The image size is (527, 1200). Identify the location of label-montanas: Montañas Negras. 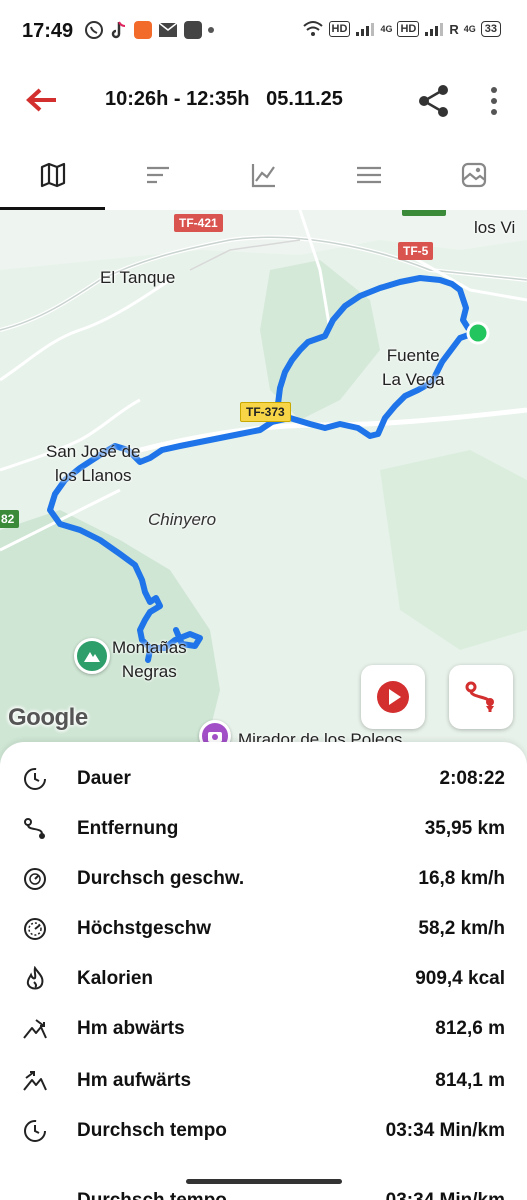
(149, 659).